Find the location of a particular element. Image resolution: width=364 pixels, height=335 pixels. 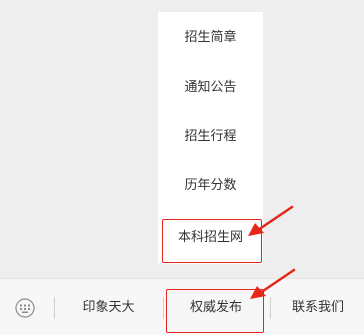

tab-impression-tianda: 印象天大 is located at coordinates (108, 308).